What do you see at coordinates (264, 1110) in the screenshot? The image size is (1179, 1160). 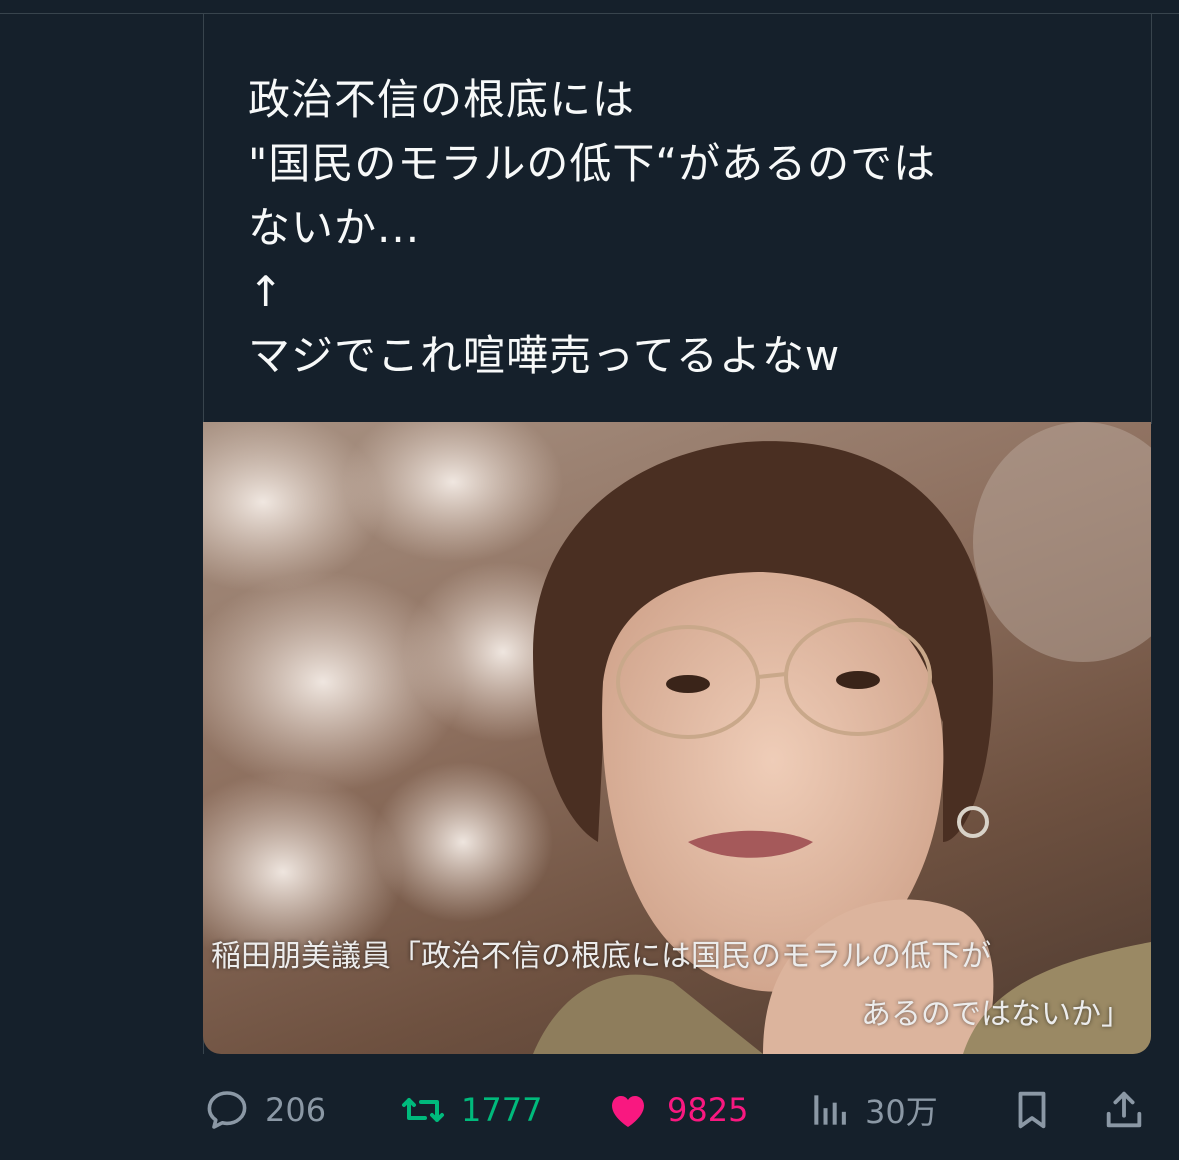 I see `reply-button: 206` at bounding box center [264, 1110].